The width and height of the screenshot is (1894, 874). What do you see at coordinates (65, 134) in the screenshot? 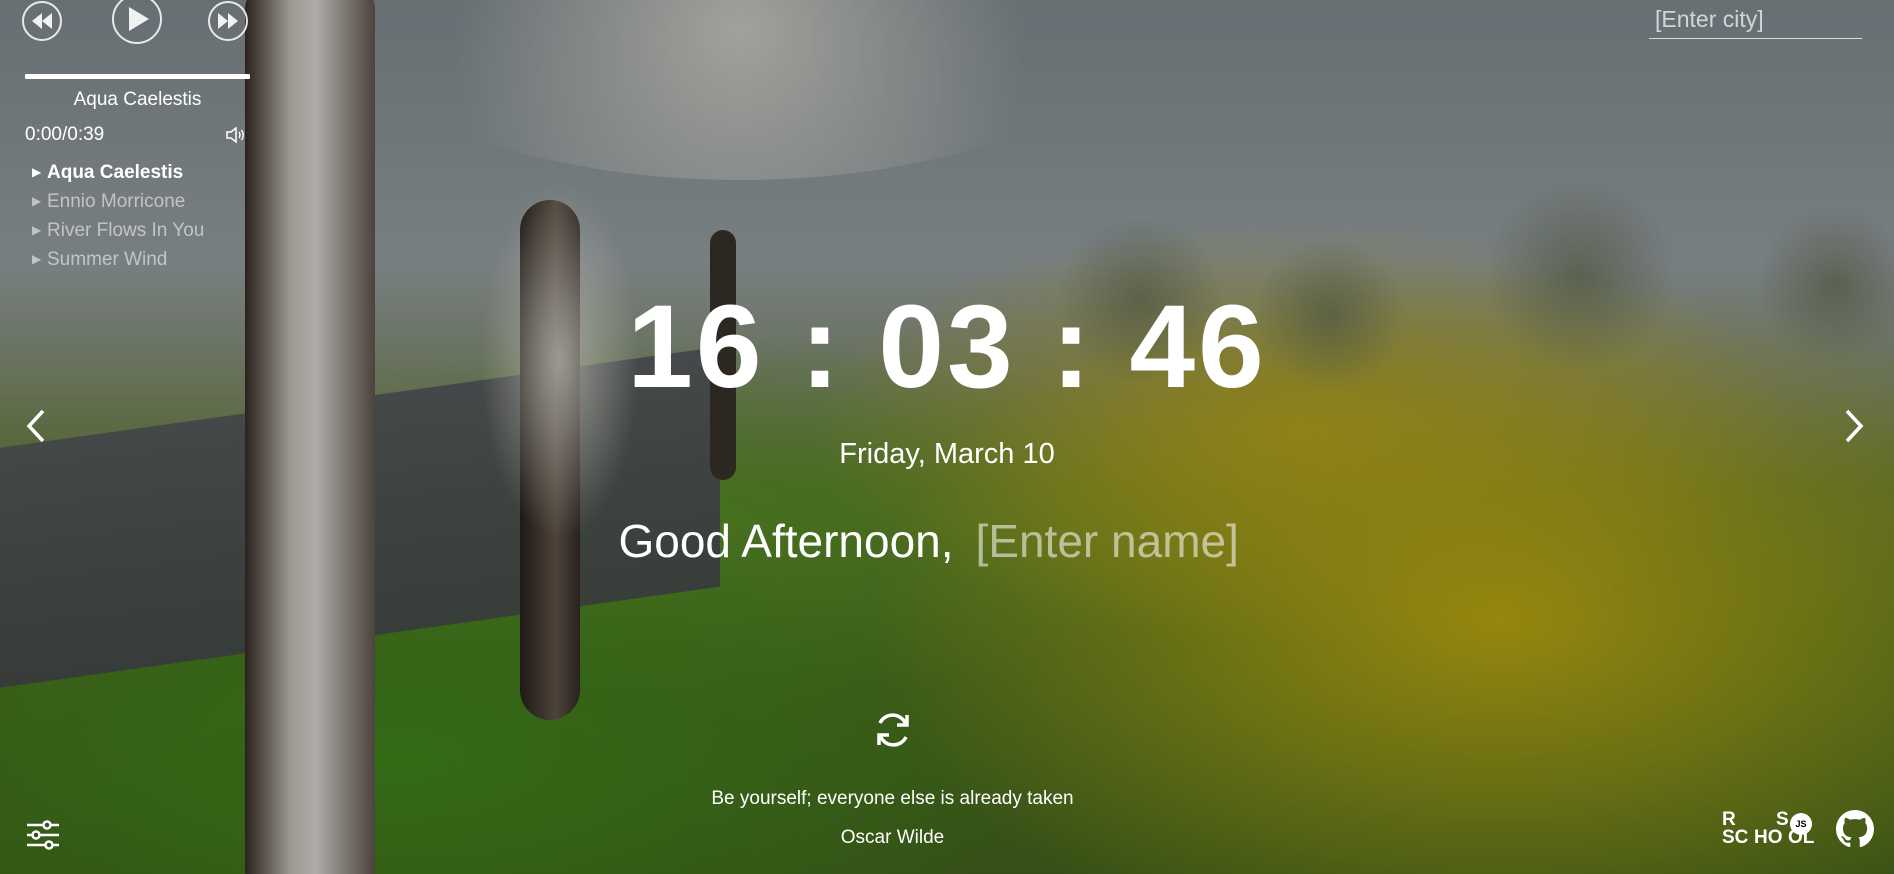
I see `track-time: 0:00/0:39` at bounding box center [65, 134].